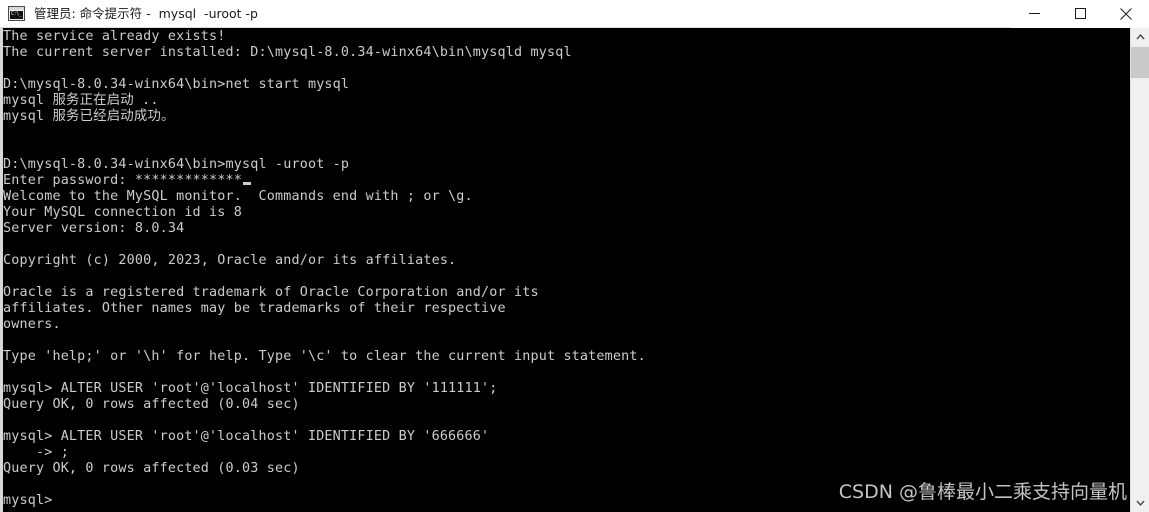  What do you see at coordinates (151, 468) in the screenshot?
I see `terminal-line: Query OK, 0 rows affected (0.03 sec)` at bounding box center [151, 468].